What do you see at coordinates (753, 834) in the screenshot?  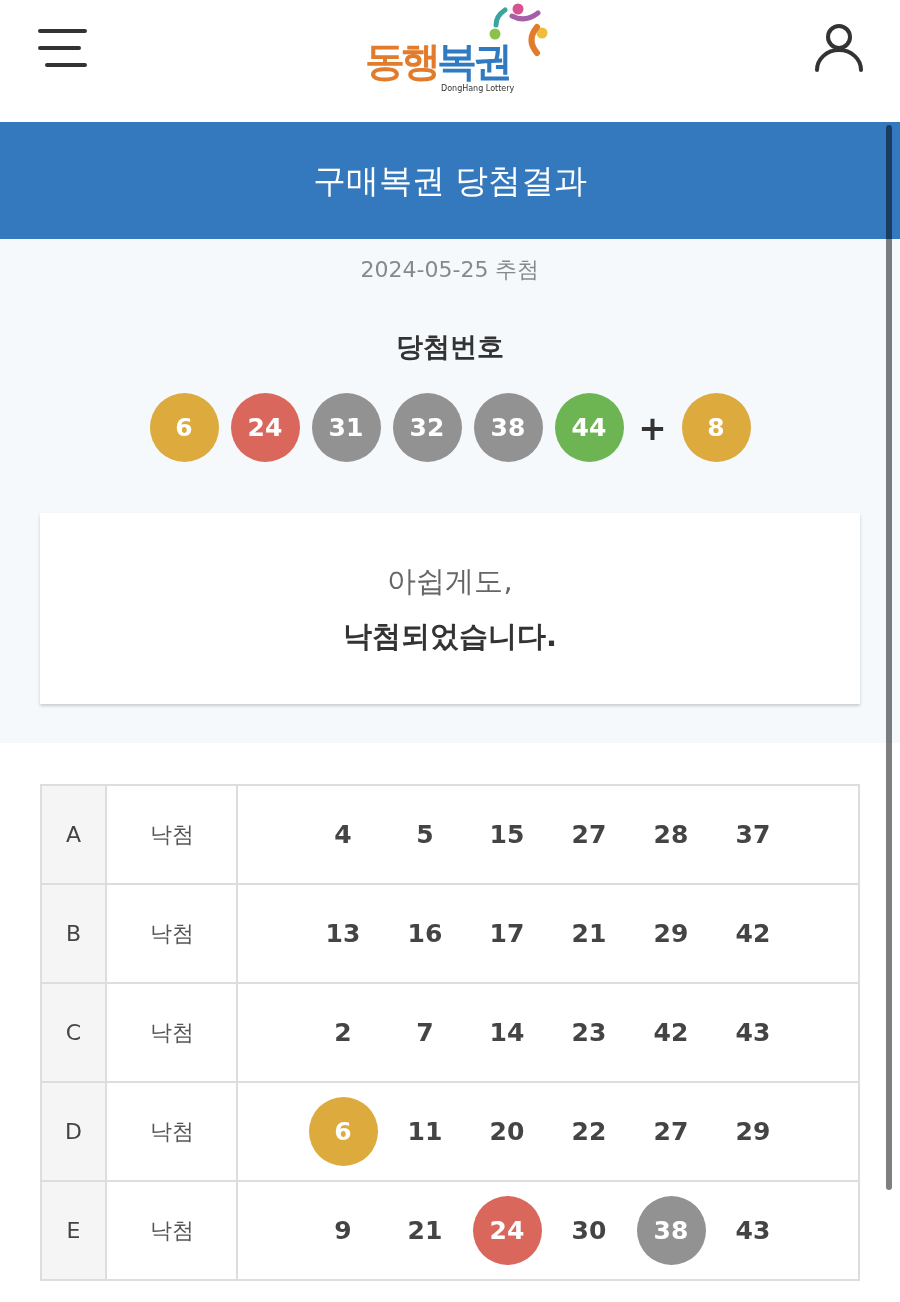 I see `ticket-number: 37` at bounding box center [753, 834].